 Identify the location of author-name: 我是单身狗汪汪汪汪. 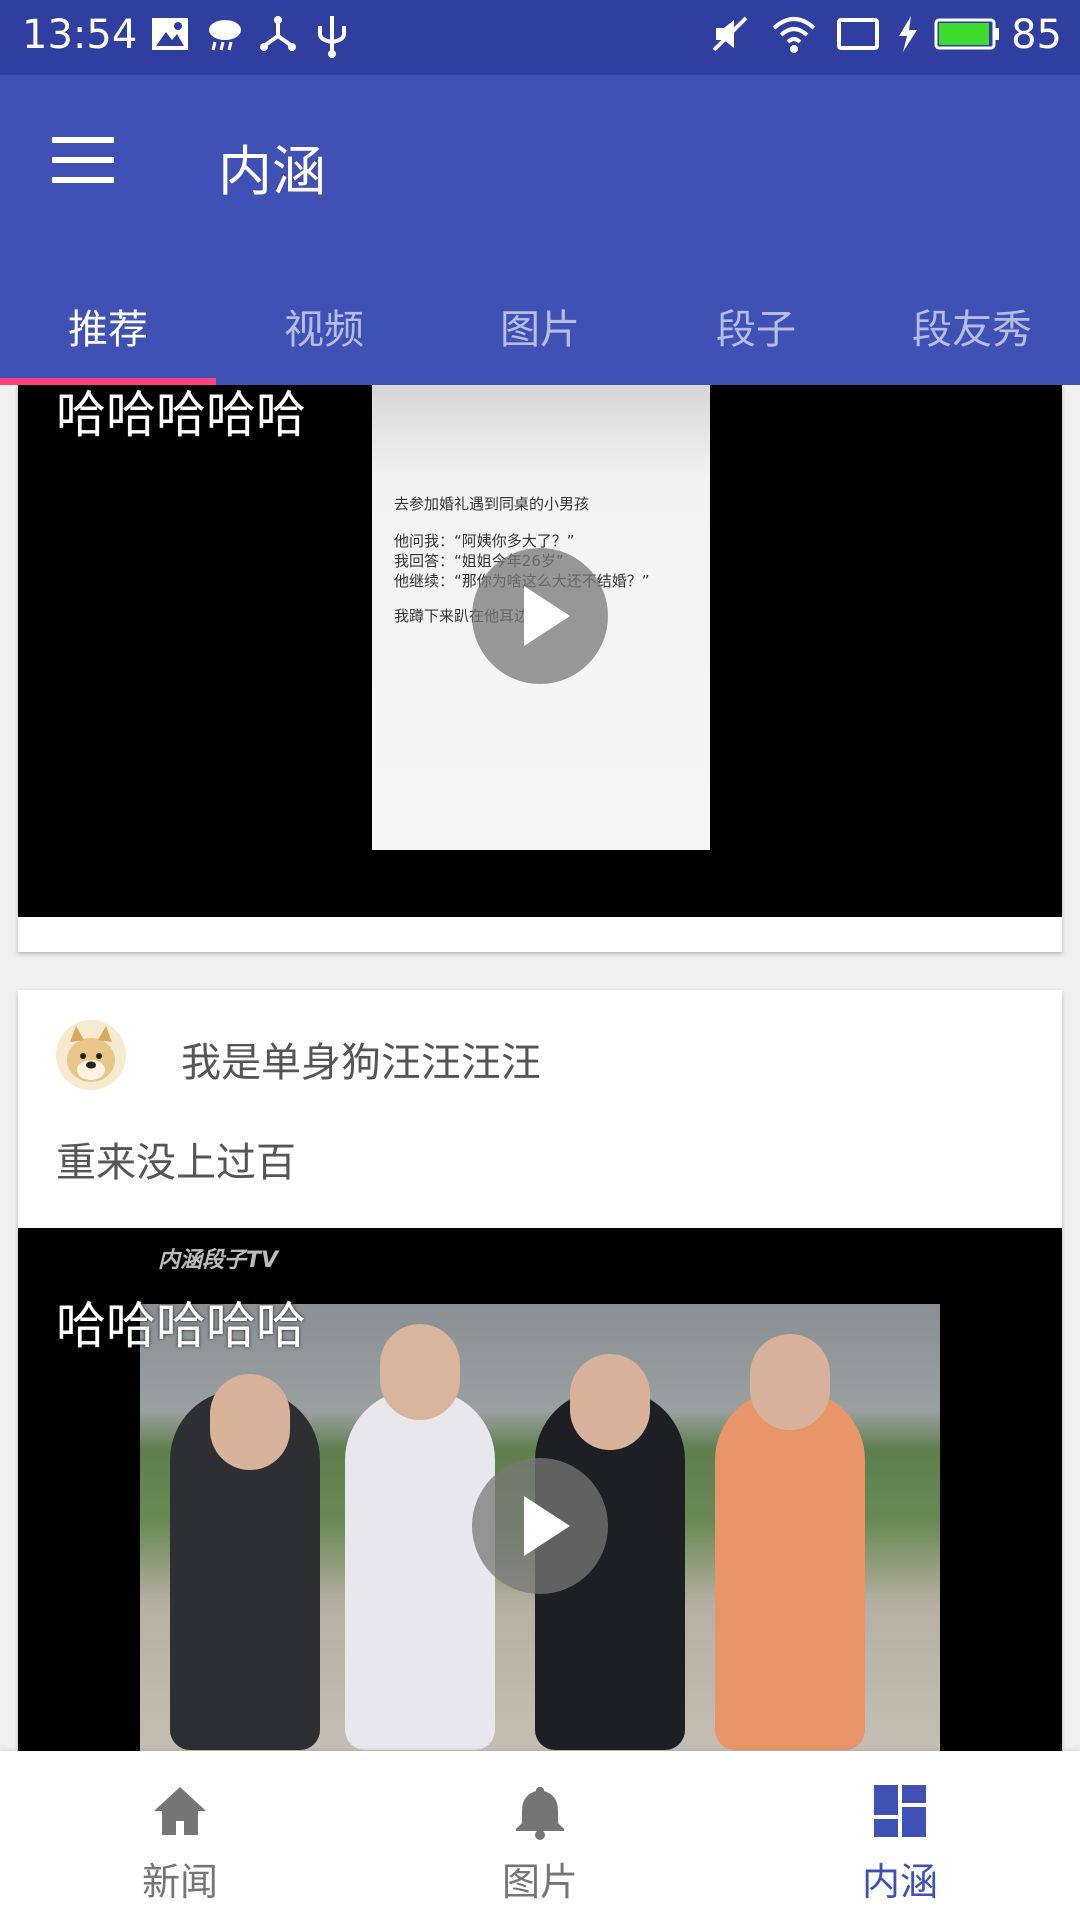
(361, 1059).